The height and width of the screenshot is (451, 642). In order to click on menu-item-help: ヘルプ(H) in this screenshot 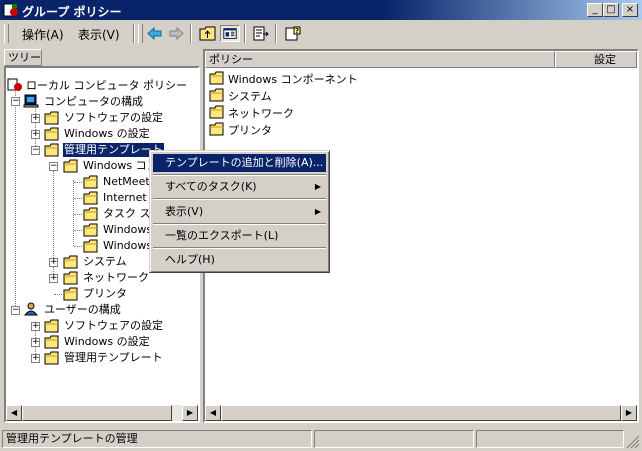, I will do `click(239, 260)`.